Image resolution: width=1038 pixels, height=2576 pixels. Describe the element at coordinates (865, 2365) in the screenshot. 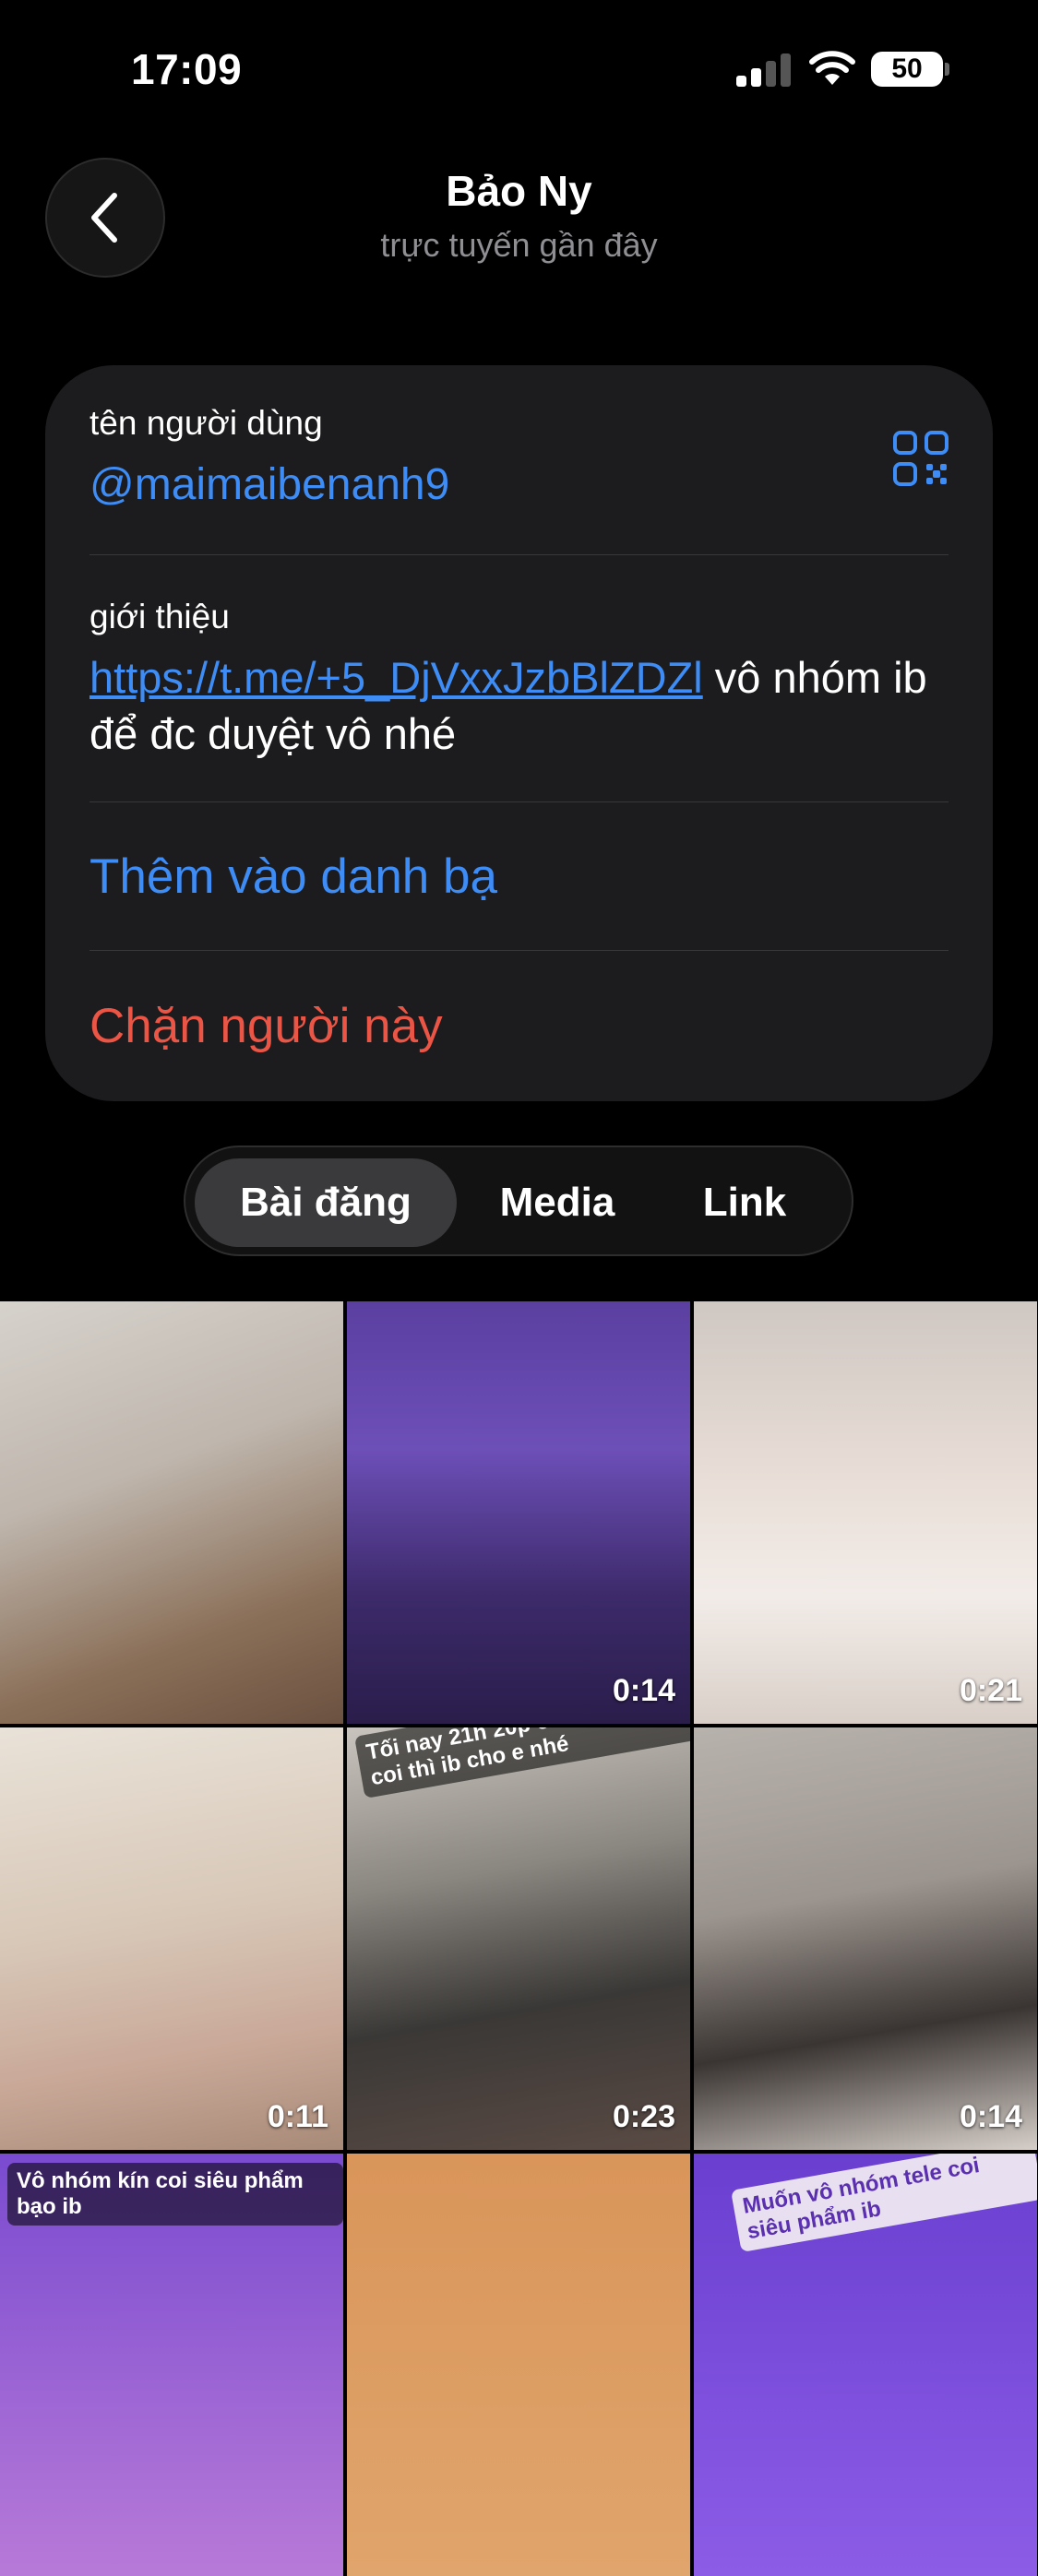

I see `media-thumbnail: Muốn vô nhóm tele coi siêu phẩm ib` at that location.